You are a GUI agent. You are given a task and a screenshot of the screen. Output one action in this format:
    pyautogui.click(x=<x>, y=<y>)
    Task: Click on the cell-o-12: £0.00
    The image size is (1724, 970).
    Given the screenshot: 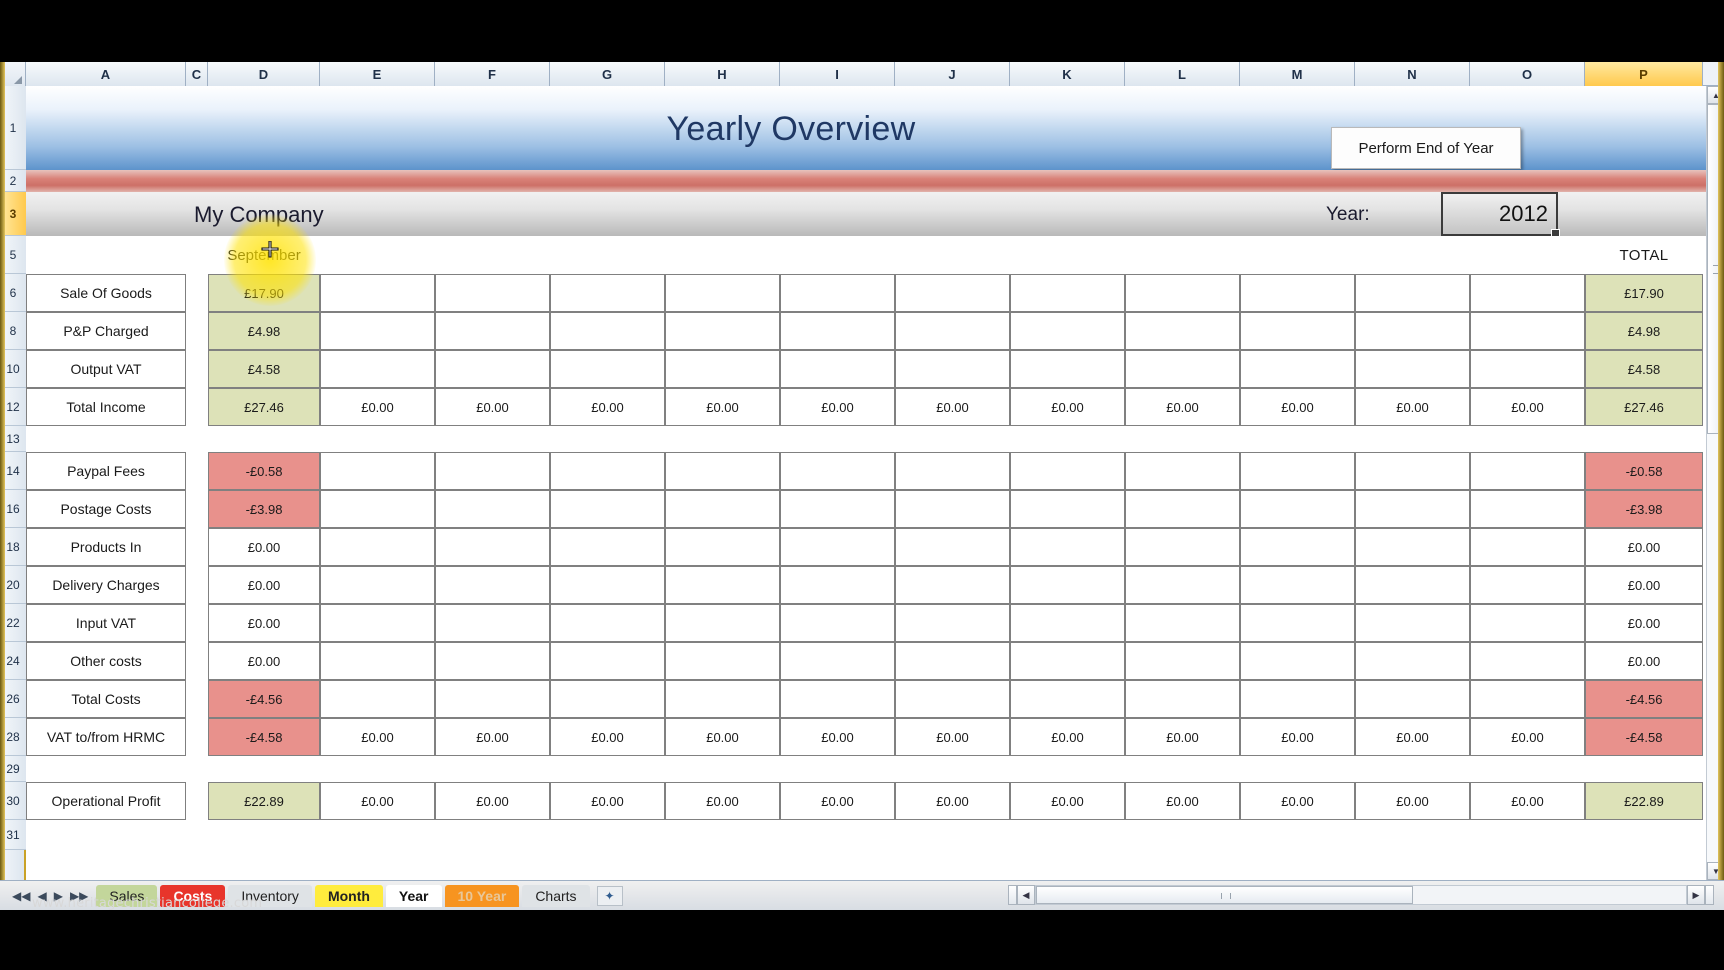 What is the action you would take?
    pyautogui.click(x=1527, y=801)
    